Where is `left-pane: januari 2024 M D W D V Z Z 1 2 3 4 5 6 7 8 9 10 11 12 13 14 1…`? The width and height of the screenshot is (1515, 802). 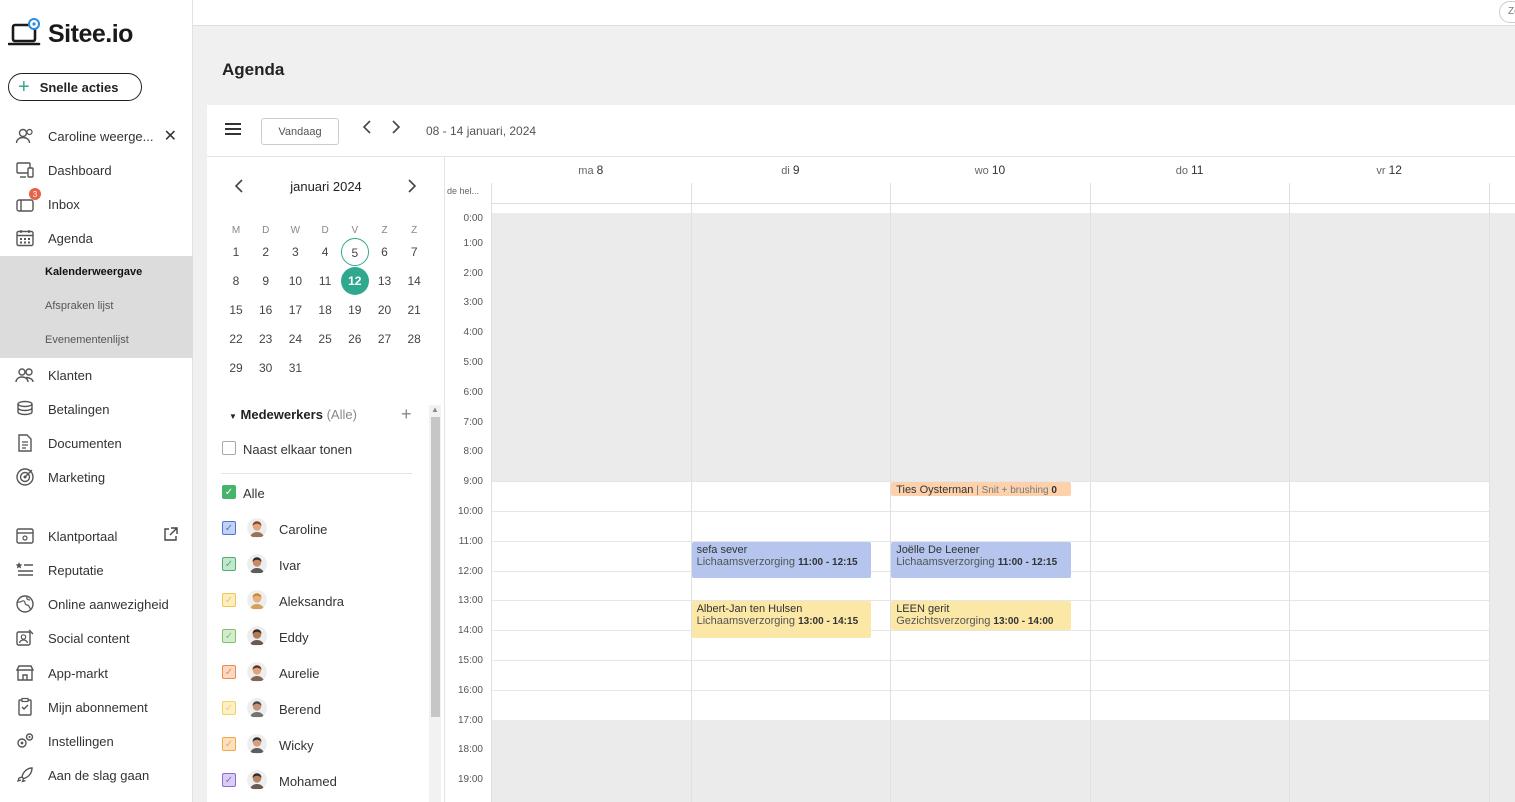
left-pane: januari 2024 M D W D V Z Z 1 2 3 4 5 6 7 8 9 10 11 12 13 14 1… is located at coordinates (326, 479).